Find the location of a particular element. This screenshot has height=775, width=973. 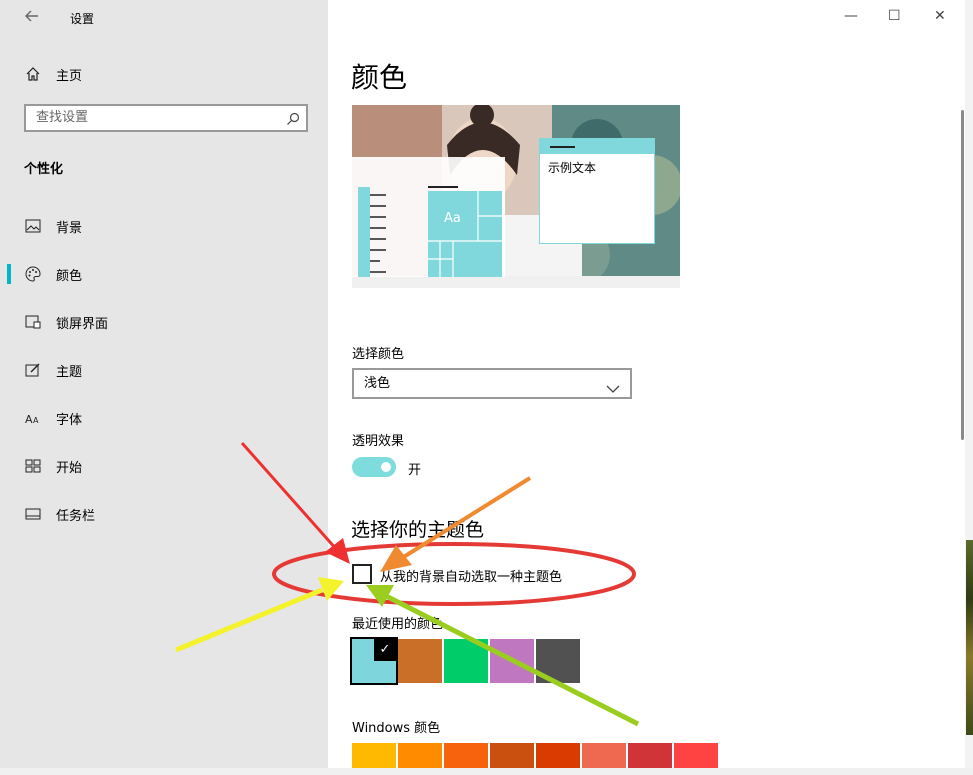

preview-tiles: Aa is located at coordinates (465, 234).